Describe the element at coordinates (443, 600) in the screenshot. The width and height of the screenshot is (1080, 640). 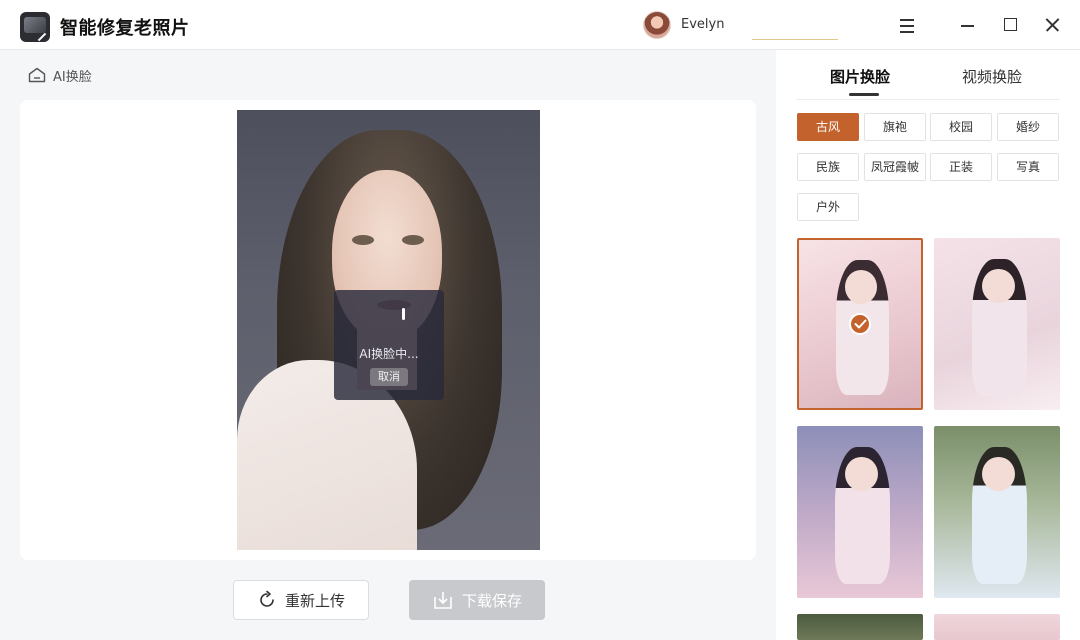
I see `download-icon` at that location.